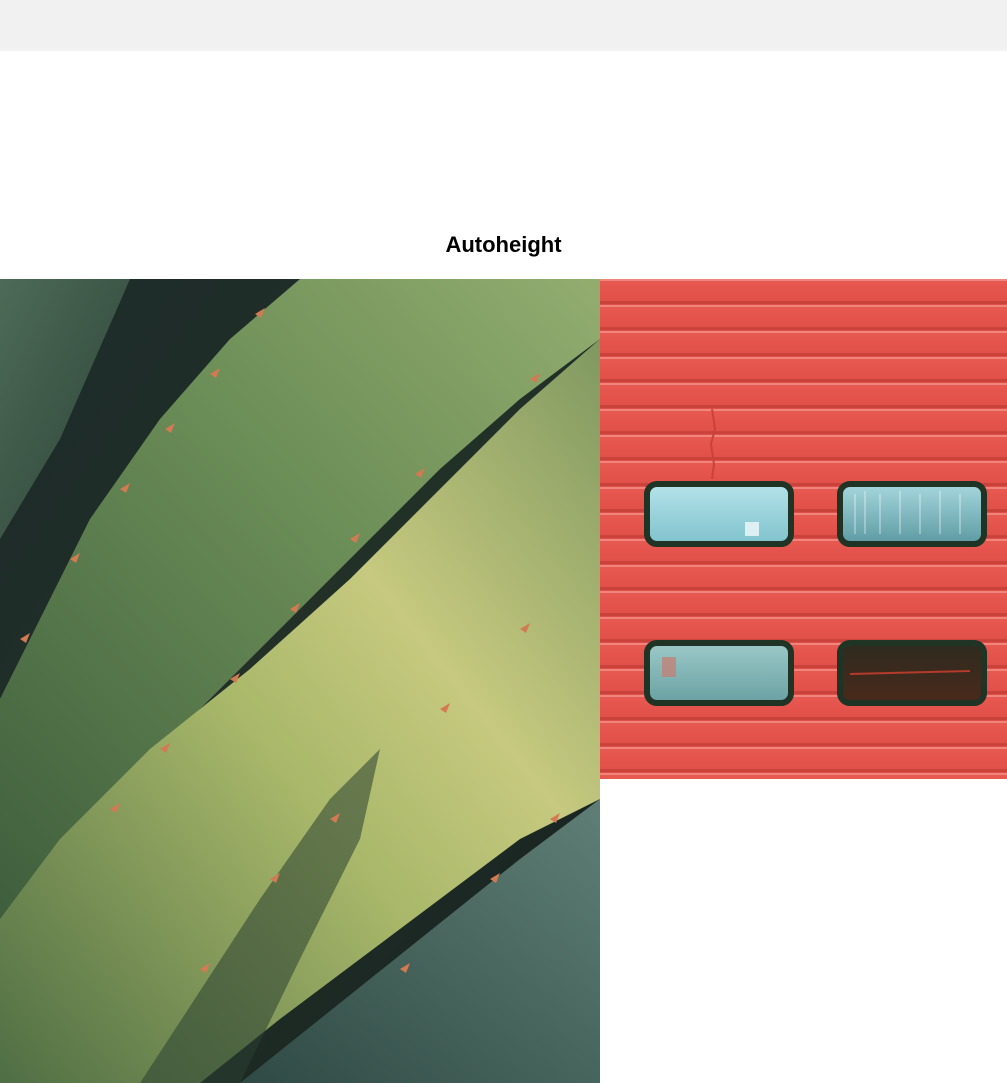 The image size is (1007, 1083). I want to click on top-bar, so click(503, 25).